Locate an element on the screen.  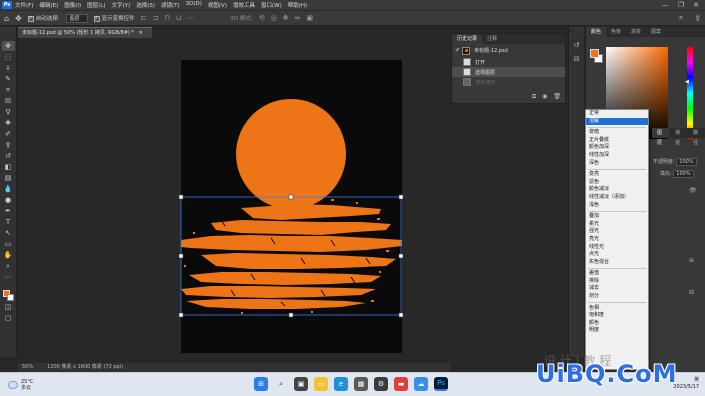
3d-roll-icon: ◎ is located at coordinates (274, 18).